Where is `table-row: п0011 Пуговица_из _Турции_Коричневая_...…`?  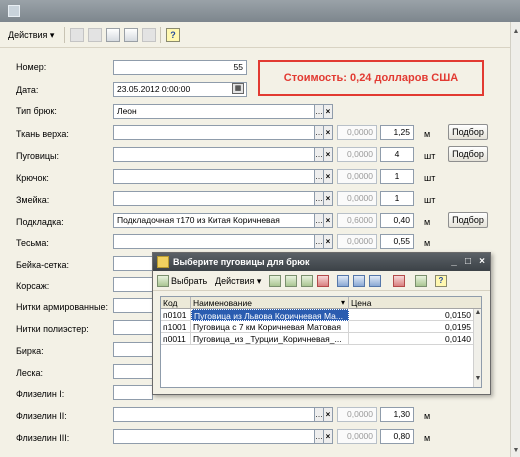 table-row: п0011 Пуговица_из _Турции_Коричневая_...… is located at coordinates (317, 339).